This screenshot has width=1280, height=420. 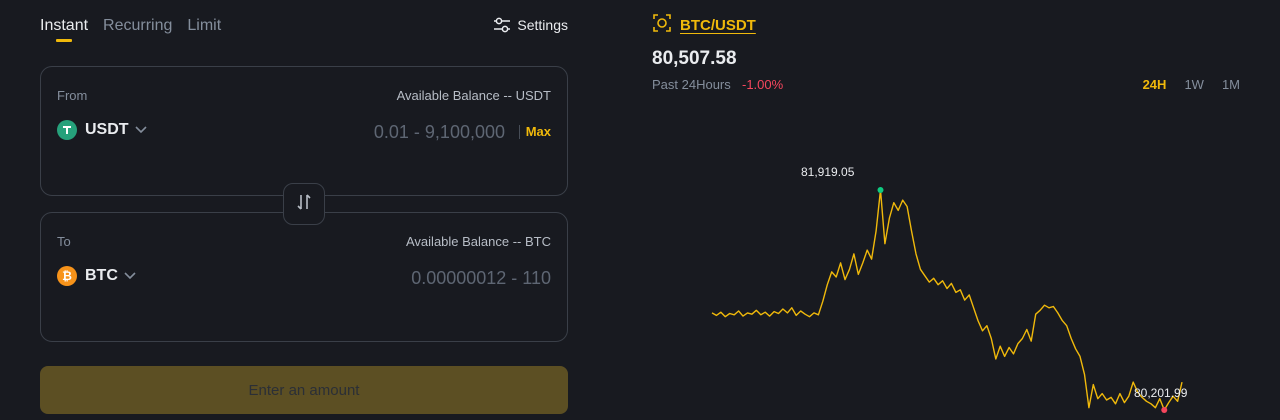 I want to click on from-asset-name: USDT, so click(x=107, y=129).